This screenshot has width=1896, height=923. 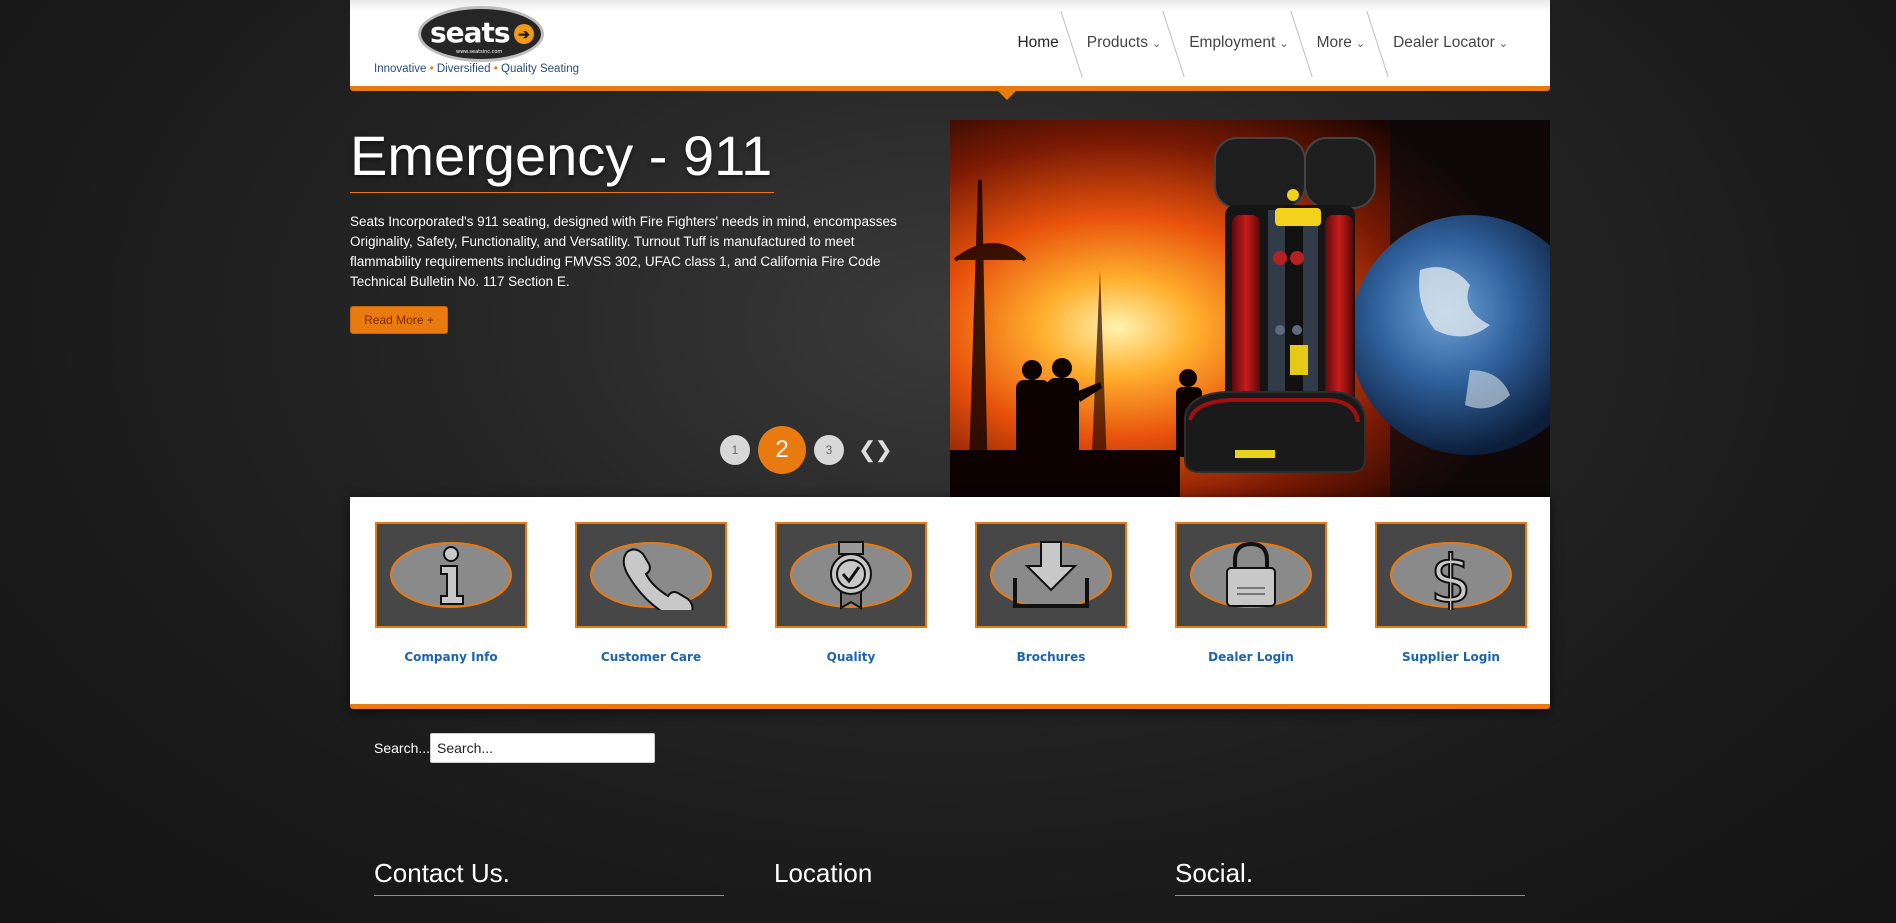 What do you see at coordinates (1117, 42) in the screenshot?
I see `nav-label: Products` at bounding box center [1117, 42].